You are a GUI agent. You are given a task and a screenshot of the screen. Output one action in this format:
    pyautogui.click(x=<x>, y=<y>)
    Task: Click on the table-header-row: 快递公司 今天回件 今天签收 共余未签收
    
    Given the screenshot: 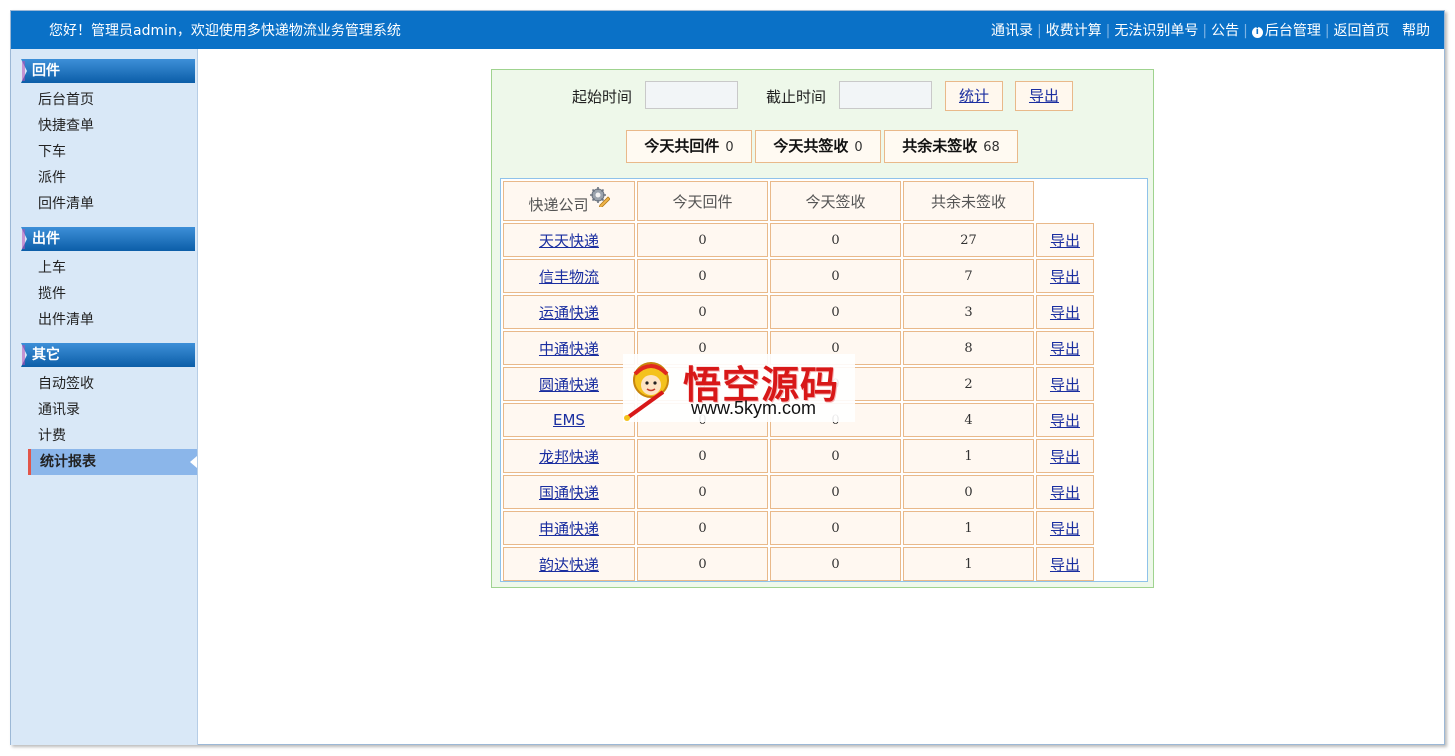 What is the action you would take?
    pyautogui.click(x=798, y=201)
    